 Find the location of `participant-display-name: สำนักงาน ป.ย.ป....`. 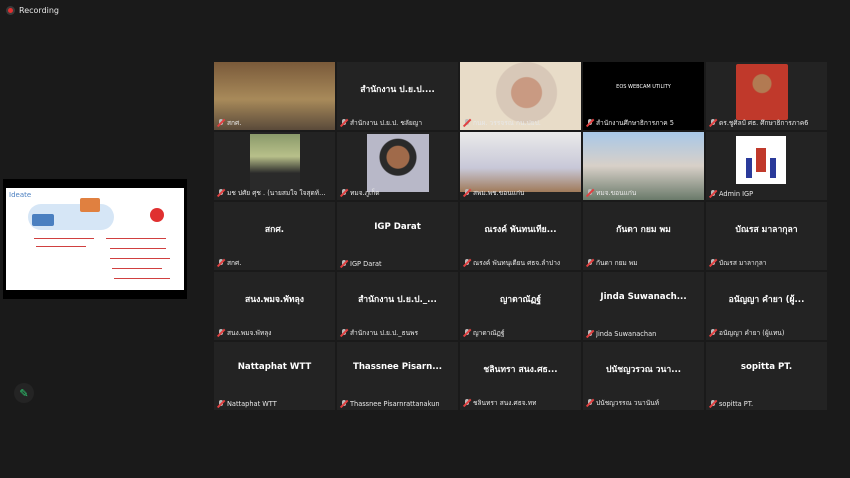

participant-display-name: สำนักงาน ป.ย.ป.... is located at coordinates (397, 90).